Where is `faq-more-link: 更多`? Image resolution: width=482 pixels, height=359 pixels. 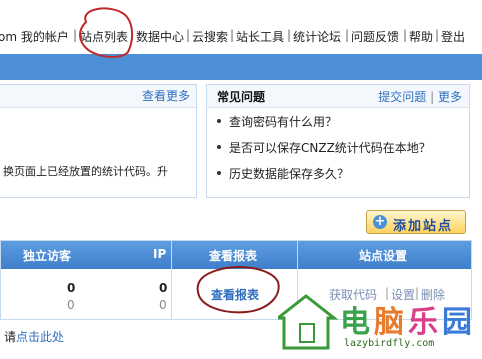
faq-more-link: 更多 is located at coordinates (450, 97).